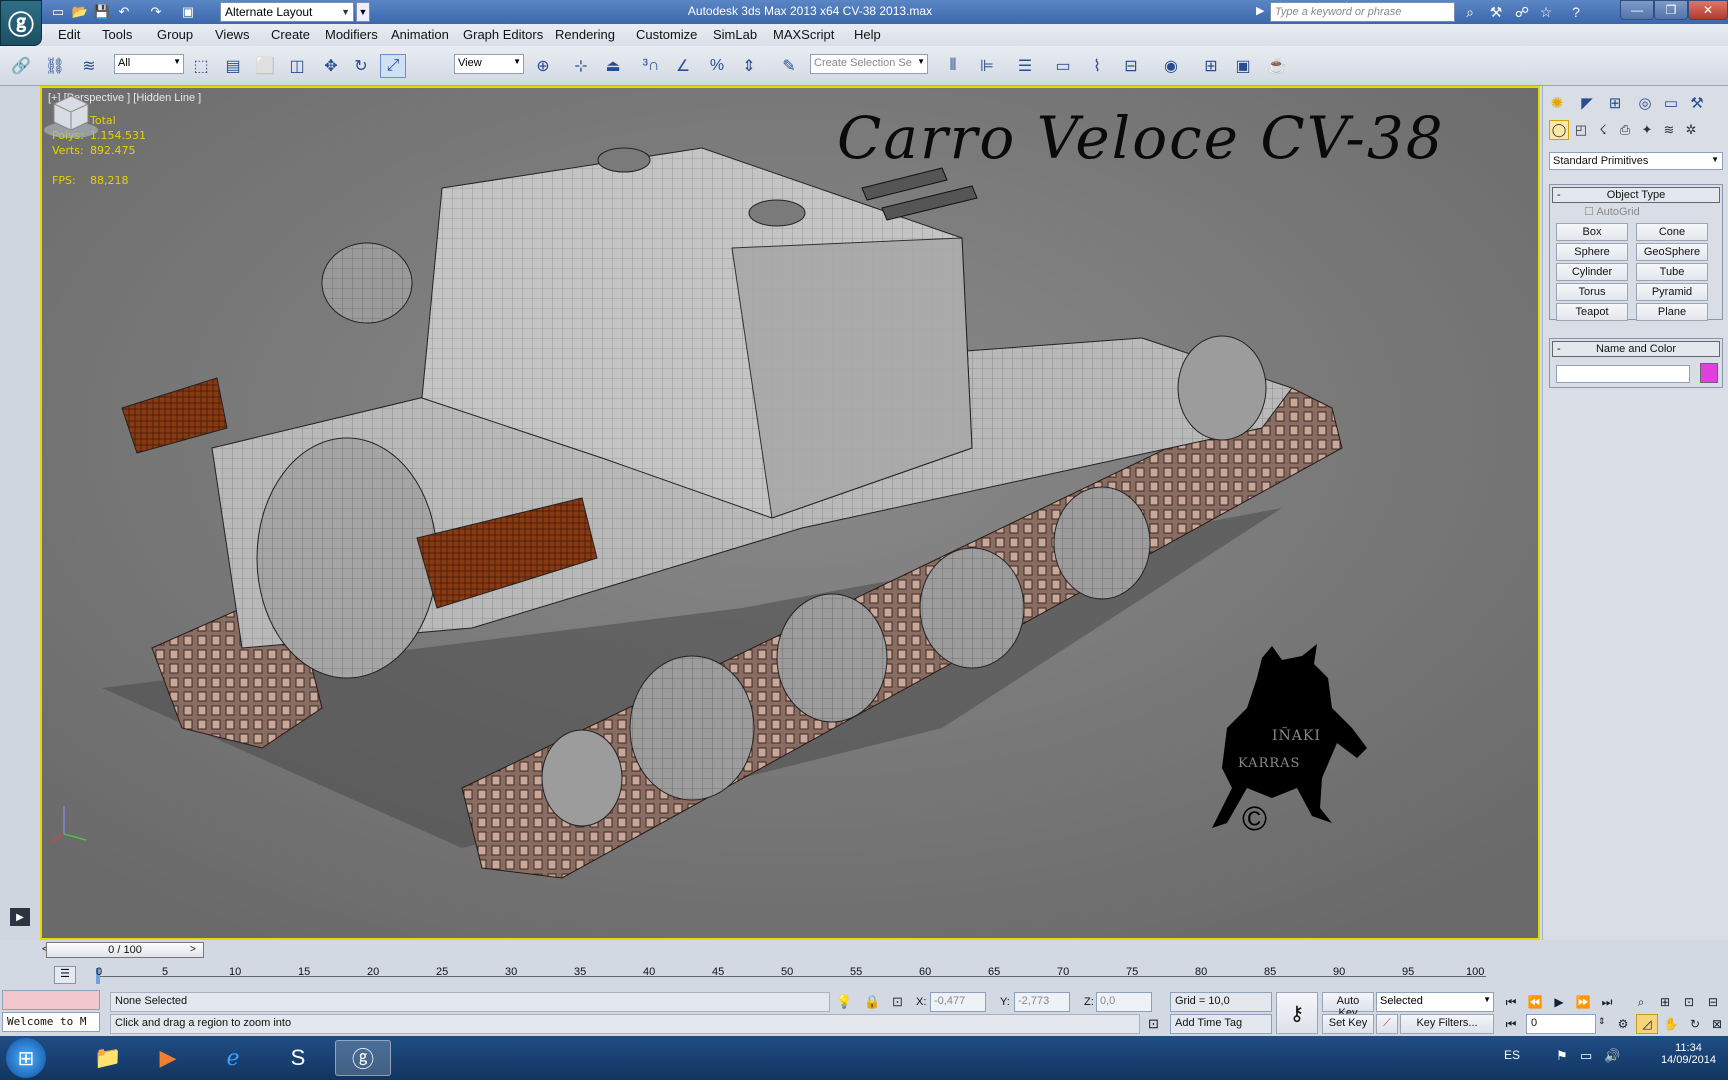  Describe the element at coordinates (1586, 1056) in the screenshot. I see `tray-icon: ▭` at that location.